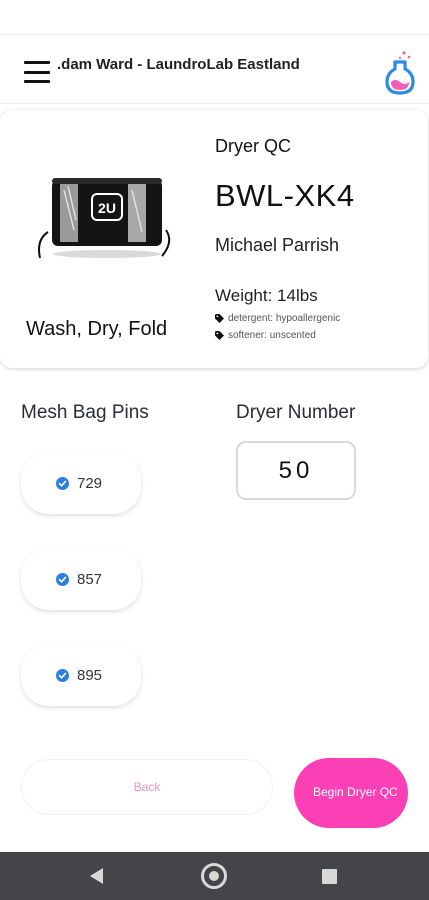  I want to click on dryer-number-input: 50, so click(296, 470).